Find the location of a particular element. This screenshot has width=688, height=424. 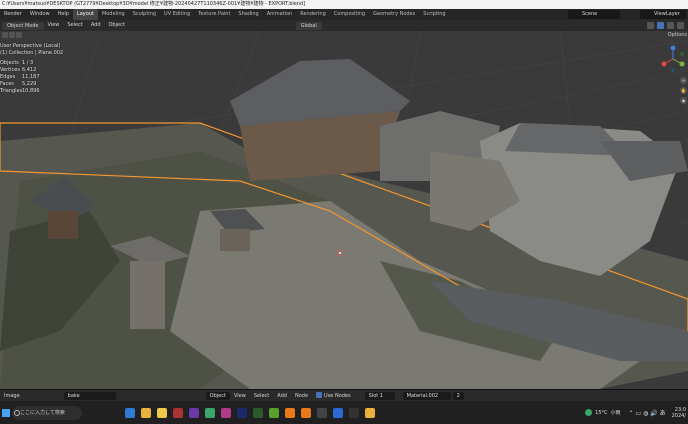

solid-shading-icon is located at coordinates (660, 25).